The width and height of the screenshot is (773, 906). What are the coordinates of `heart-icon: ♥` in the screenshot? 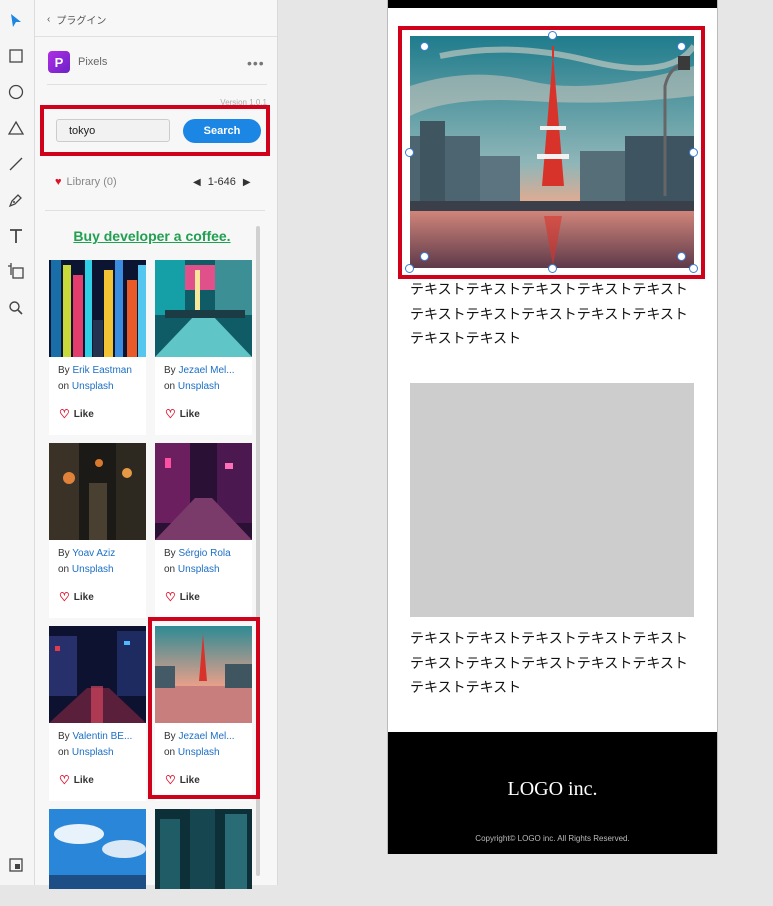 It's located at (58, 182).